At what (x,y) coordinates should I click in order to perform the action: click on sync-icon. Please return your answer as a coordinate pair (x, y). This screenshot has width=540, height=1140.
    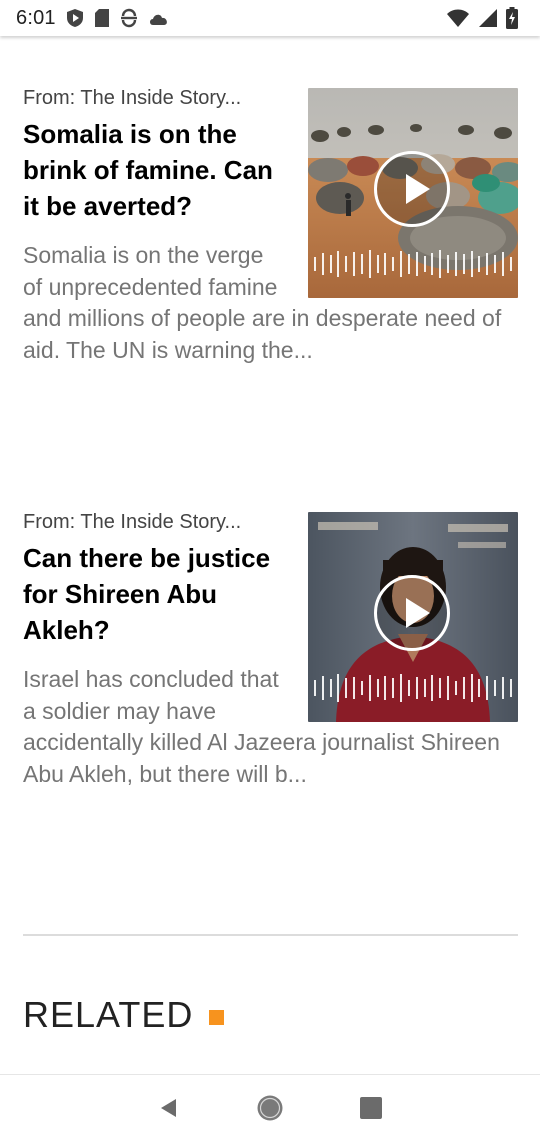
    Looking at the image, I should click on (129, 18).